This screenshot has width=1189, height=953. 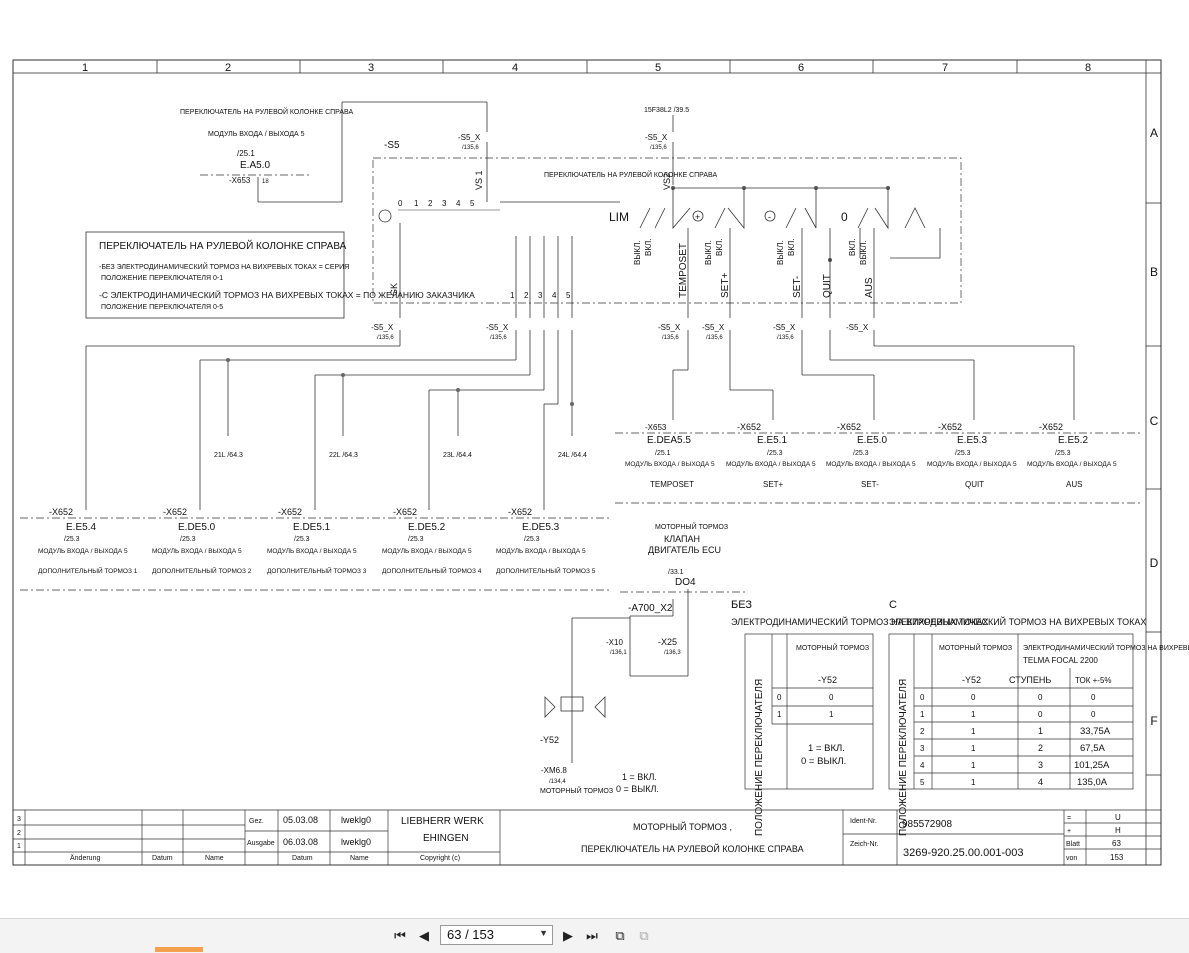 What do you see at coordinates (214, 858) in the screenshot?
I see `svg-text: Name` at bounding box center [214, 858].